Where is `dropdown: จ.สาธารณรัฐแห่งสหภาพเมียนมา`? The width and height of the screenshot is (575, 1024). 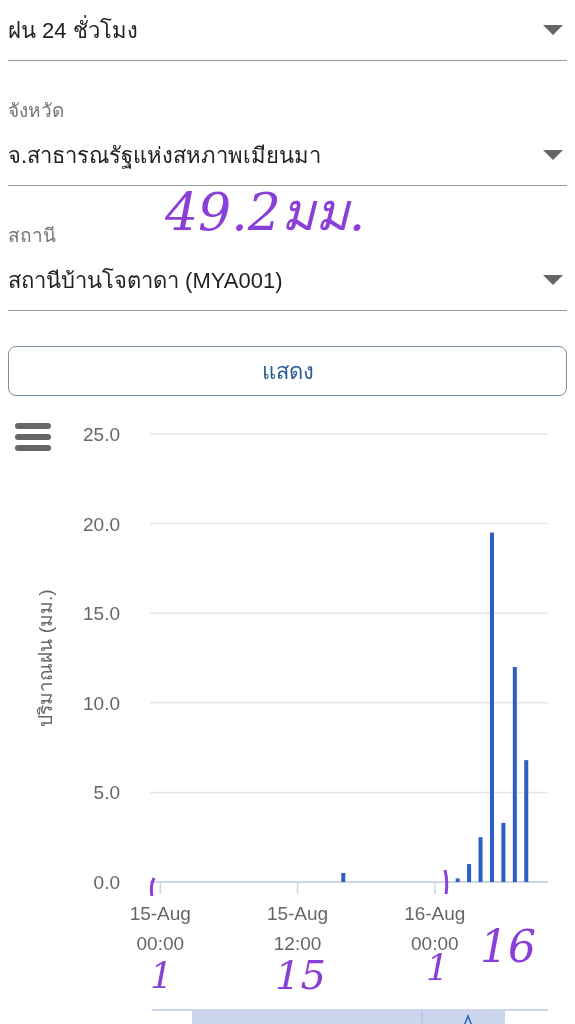
dropdown: จ.สาธารณรัฐแห่งสหภาพเมียนมา is located at coordinates (287, 155).